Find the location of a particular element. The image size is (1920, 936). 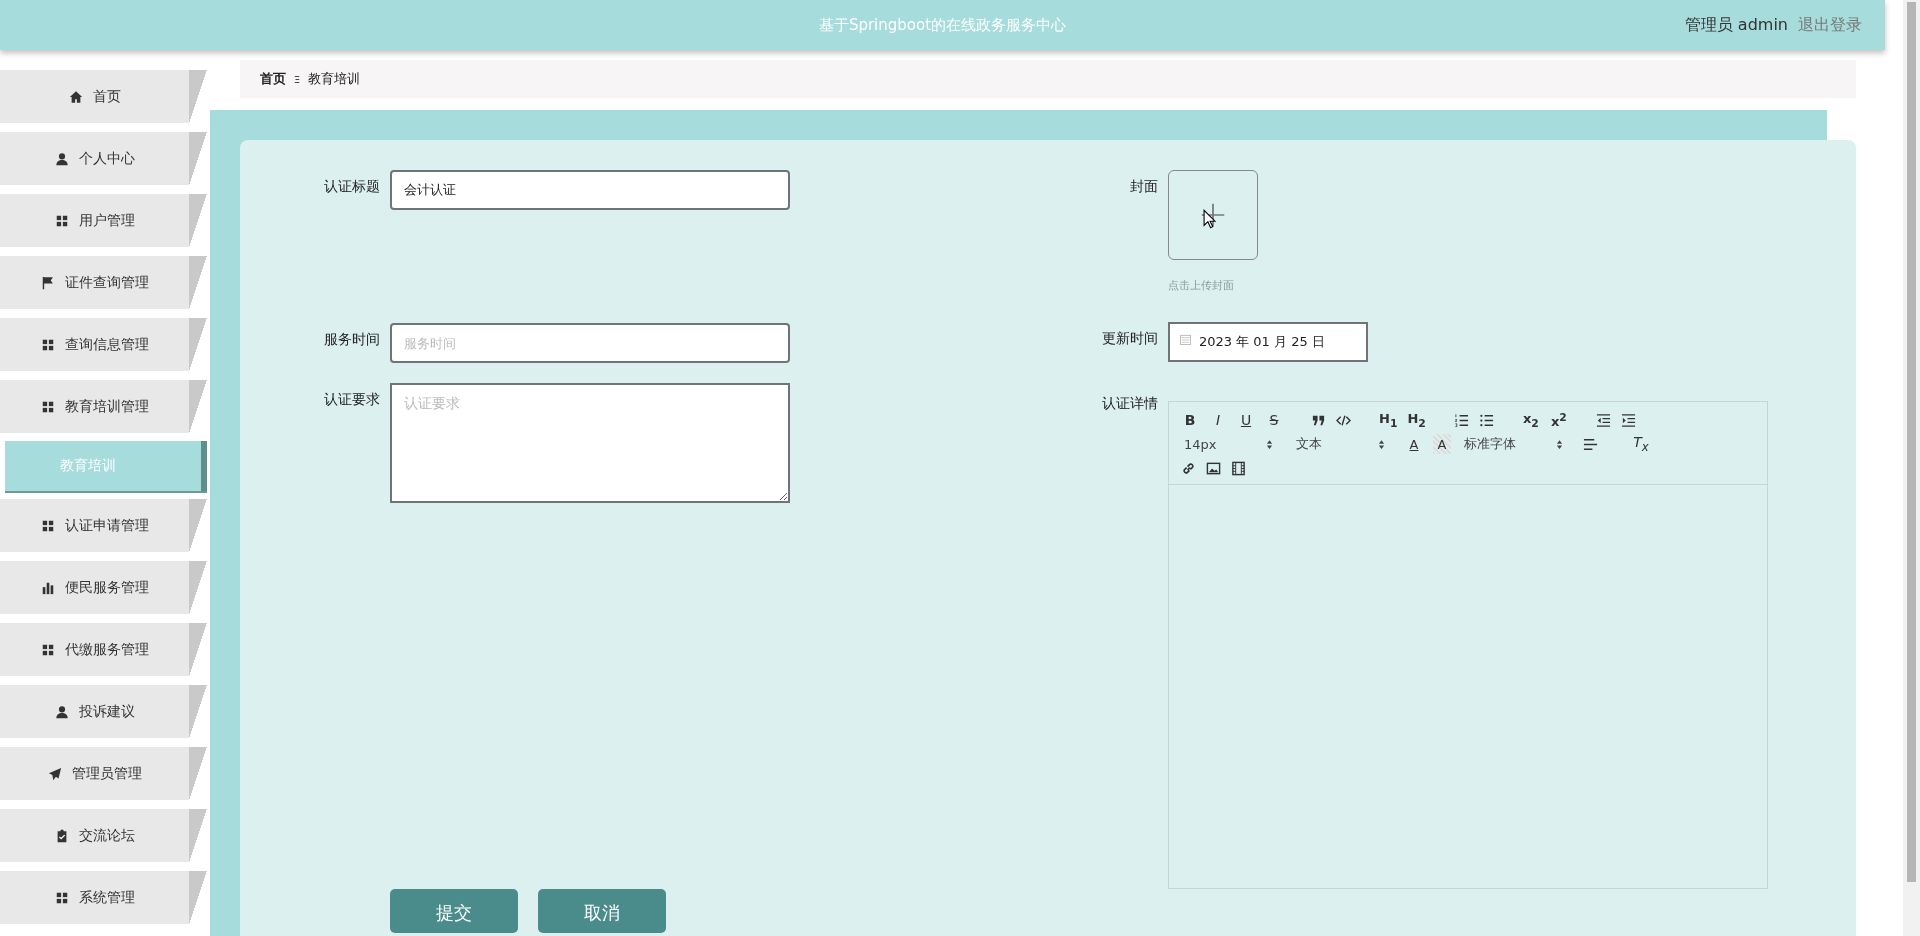

field-label: 认证详情 is located at coordinates (1130, 403).